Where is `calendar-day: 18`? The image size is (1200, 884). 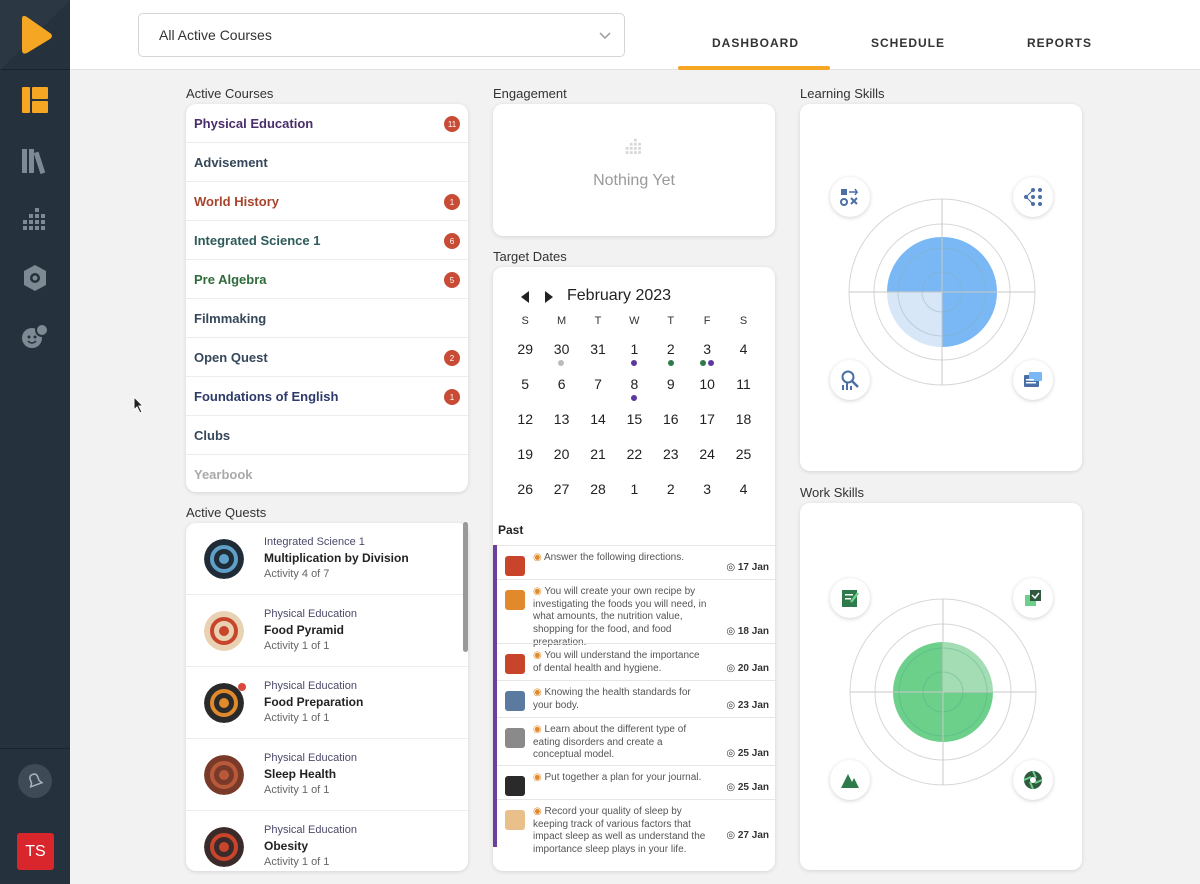
calendar-day: 18 is located at coordinates (743, 421).